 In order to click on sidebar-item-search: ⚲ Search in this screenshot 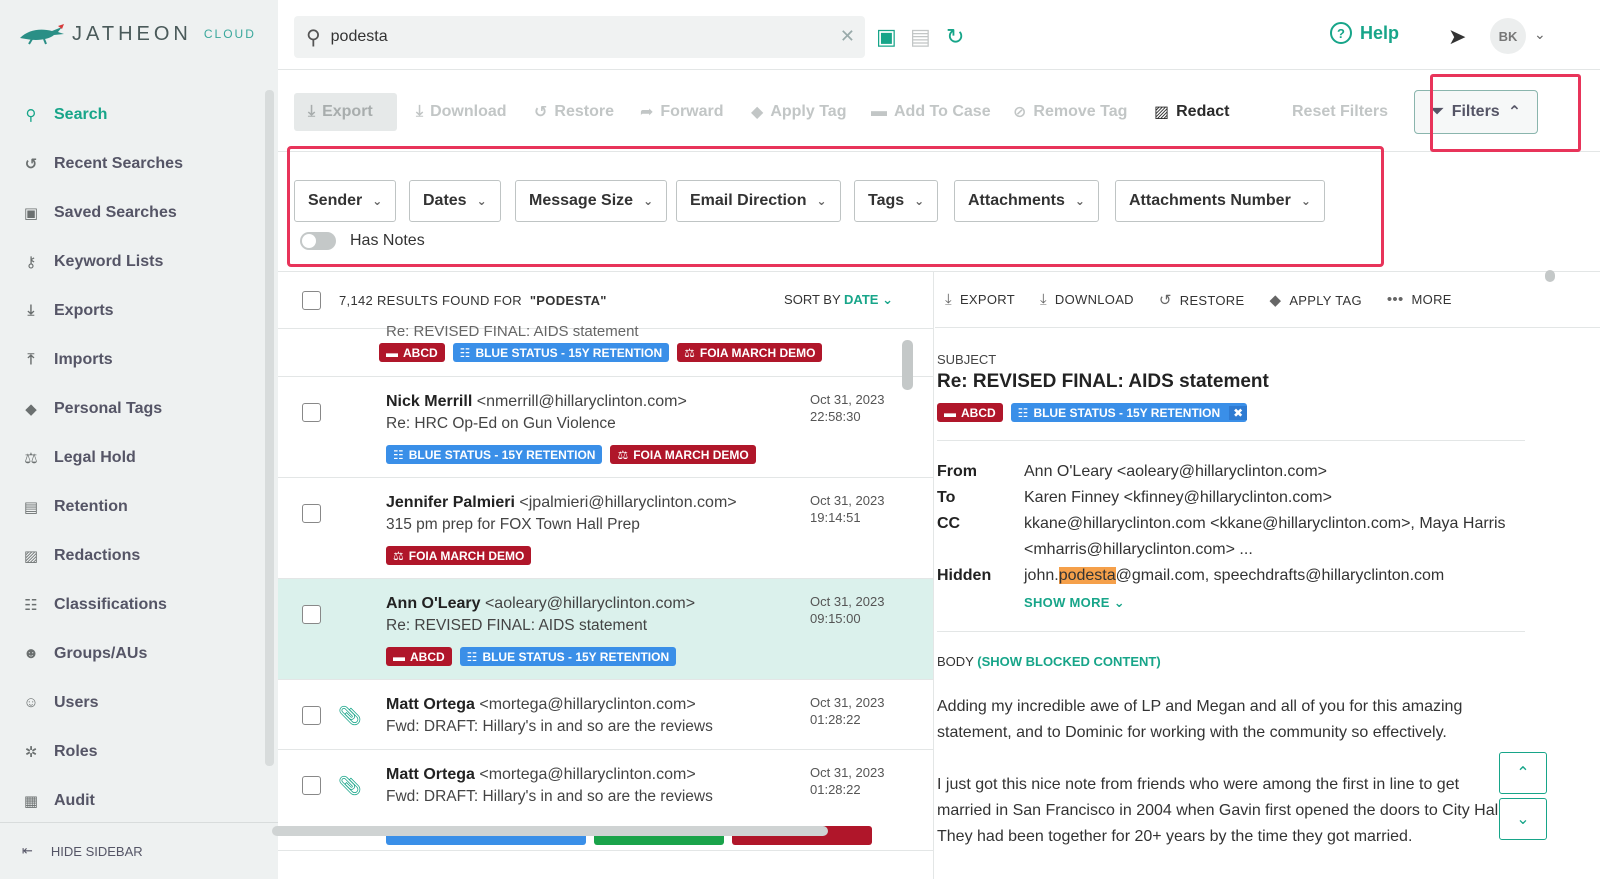, I will do `click(131, 114)`.